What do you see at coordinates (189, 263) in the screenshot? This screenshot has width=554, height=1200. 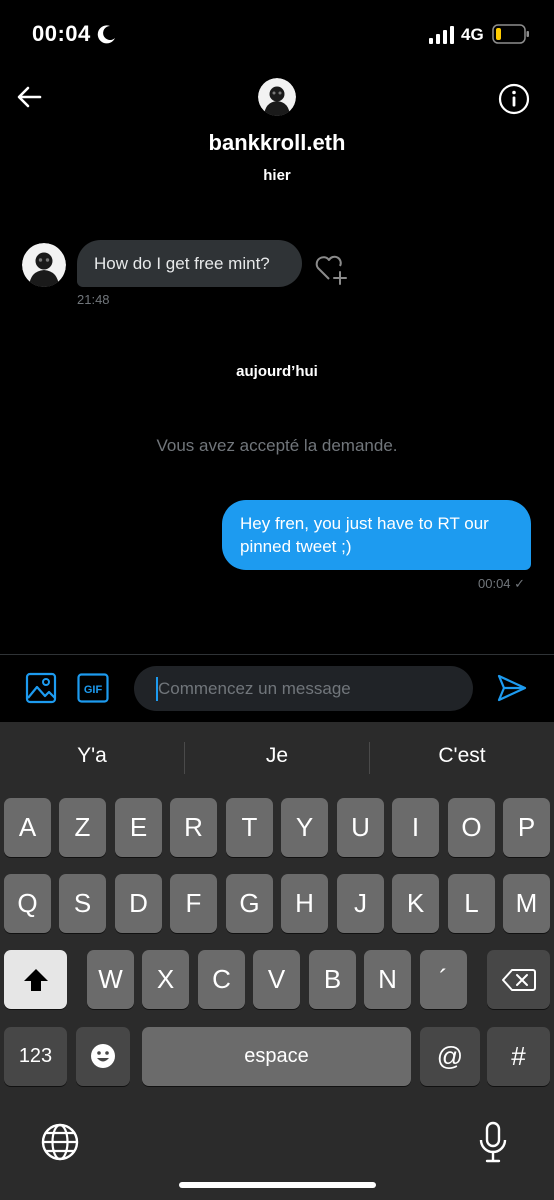 I see `incoming-message-bubble: How do I get free mint?` at bounding box center [189, 263].